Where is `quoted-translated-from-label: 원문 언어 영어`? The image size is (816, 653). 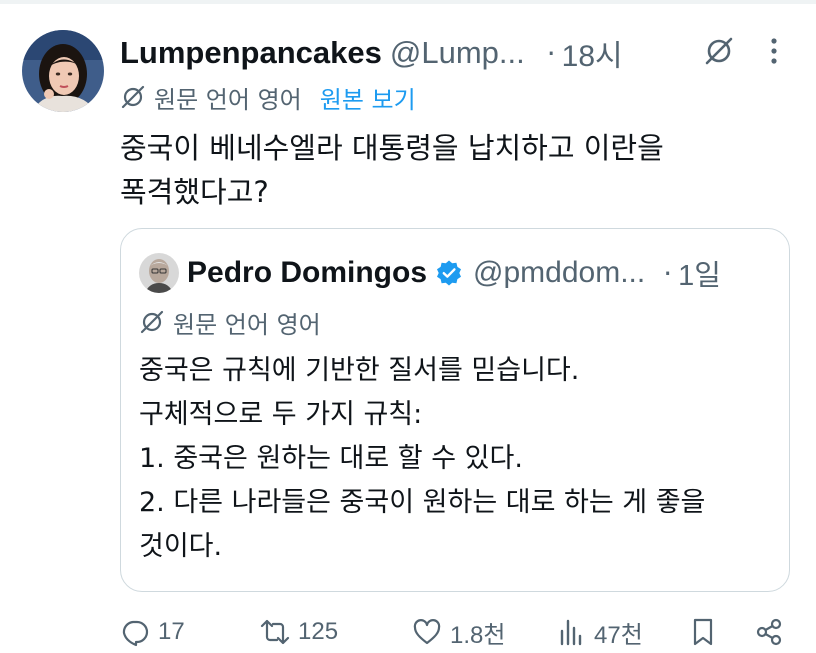
quoted-translated-from-label: 원문 언어 영어 is located at coordinates (247, 324).